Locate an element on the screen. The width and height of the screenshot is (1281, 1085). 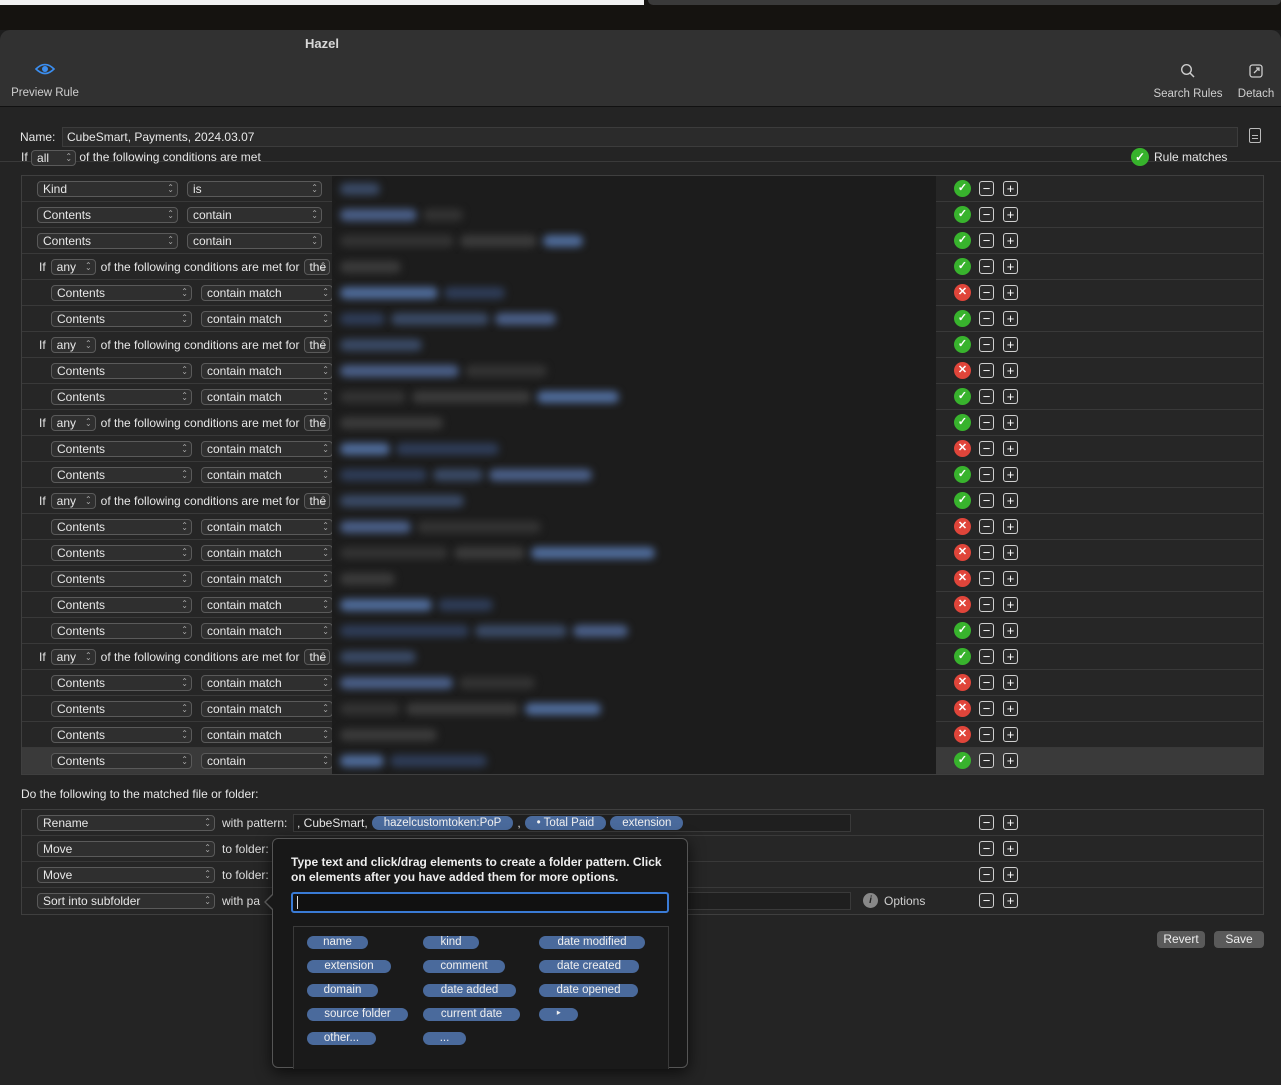
preview-rule-button: Preview Rule is located at coordinates (45, 80).